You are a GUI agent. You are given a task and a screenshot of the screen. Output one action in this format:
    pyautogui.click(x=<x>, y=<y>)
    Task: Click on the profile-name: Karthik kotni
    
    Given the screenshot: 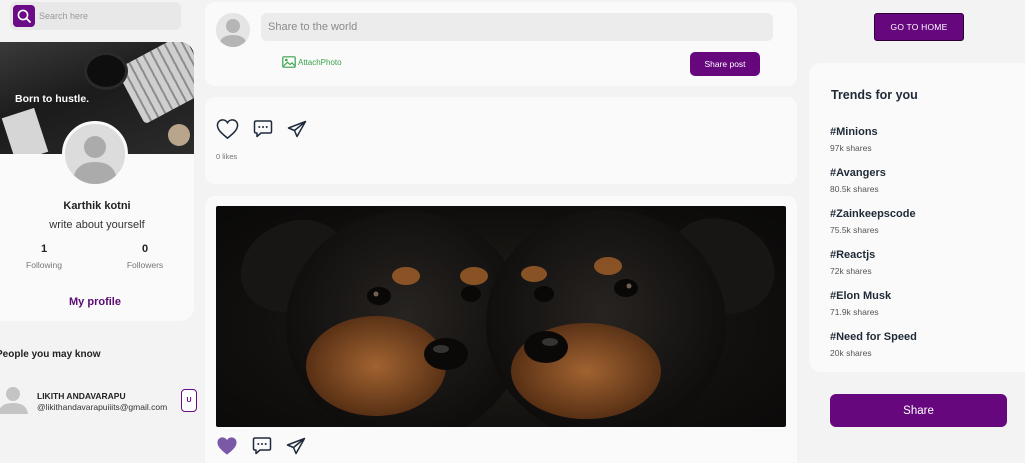 What is the action you would take?
    pyautogui.click(x=97, y=206)
    